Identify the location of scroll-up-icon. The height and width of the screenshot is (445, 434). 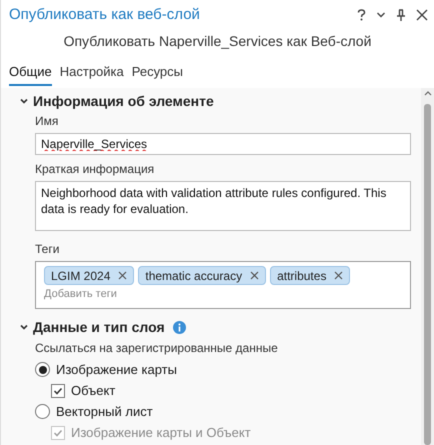
(428, 93).